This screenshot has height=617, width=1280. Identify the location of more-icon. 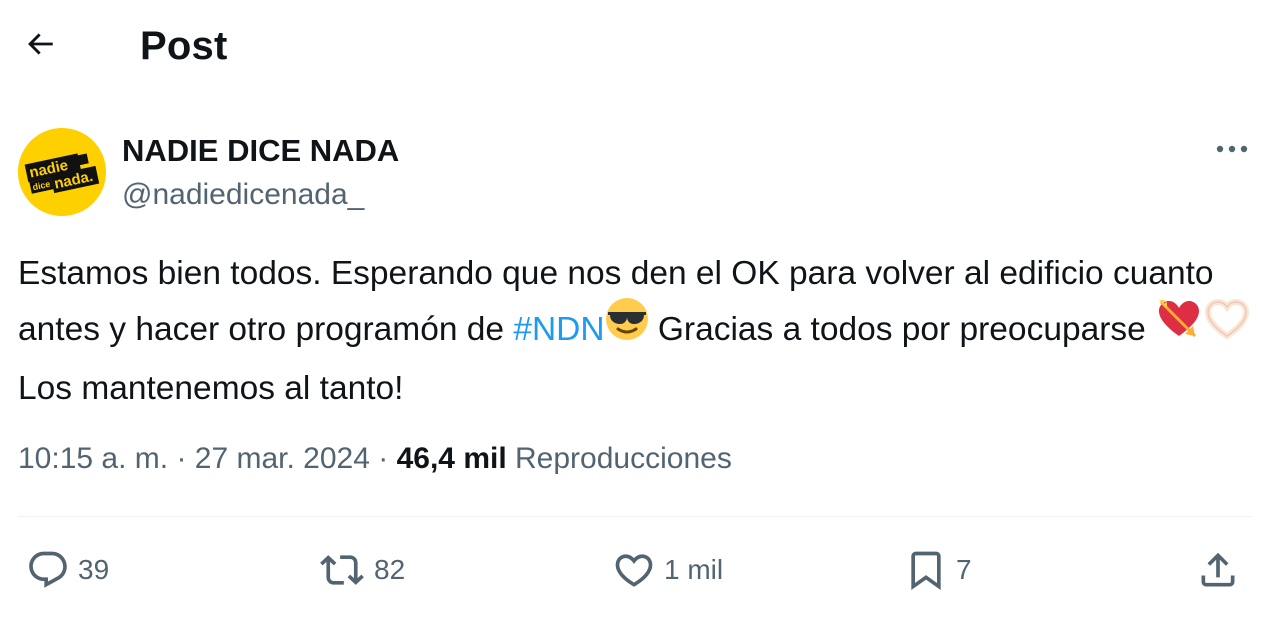
(1232, 150).